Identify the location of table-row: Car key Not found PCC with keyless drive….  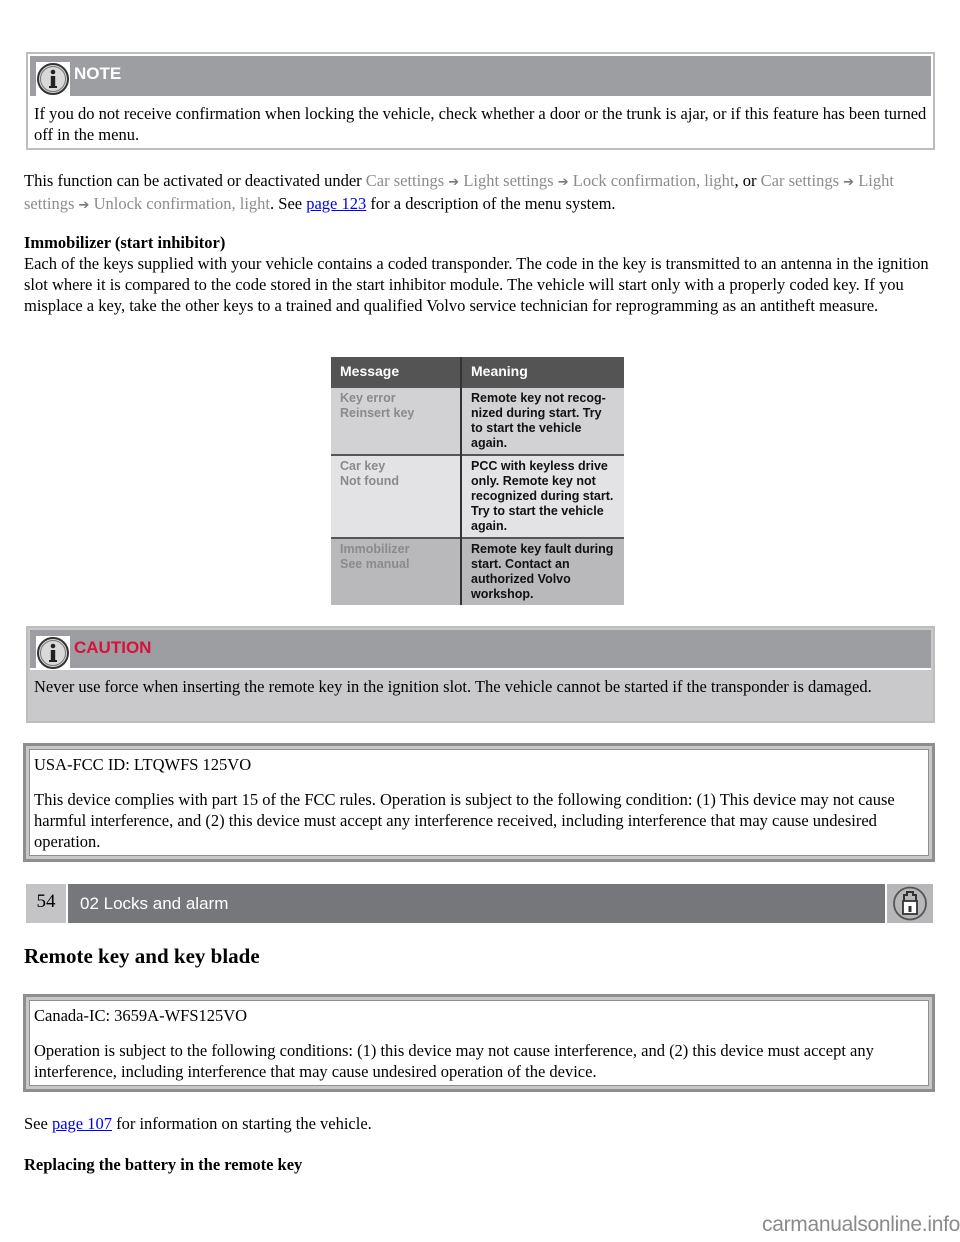
(477, 496).